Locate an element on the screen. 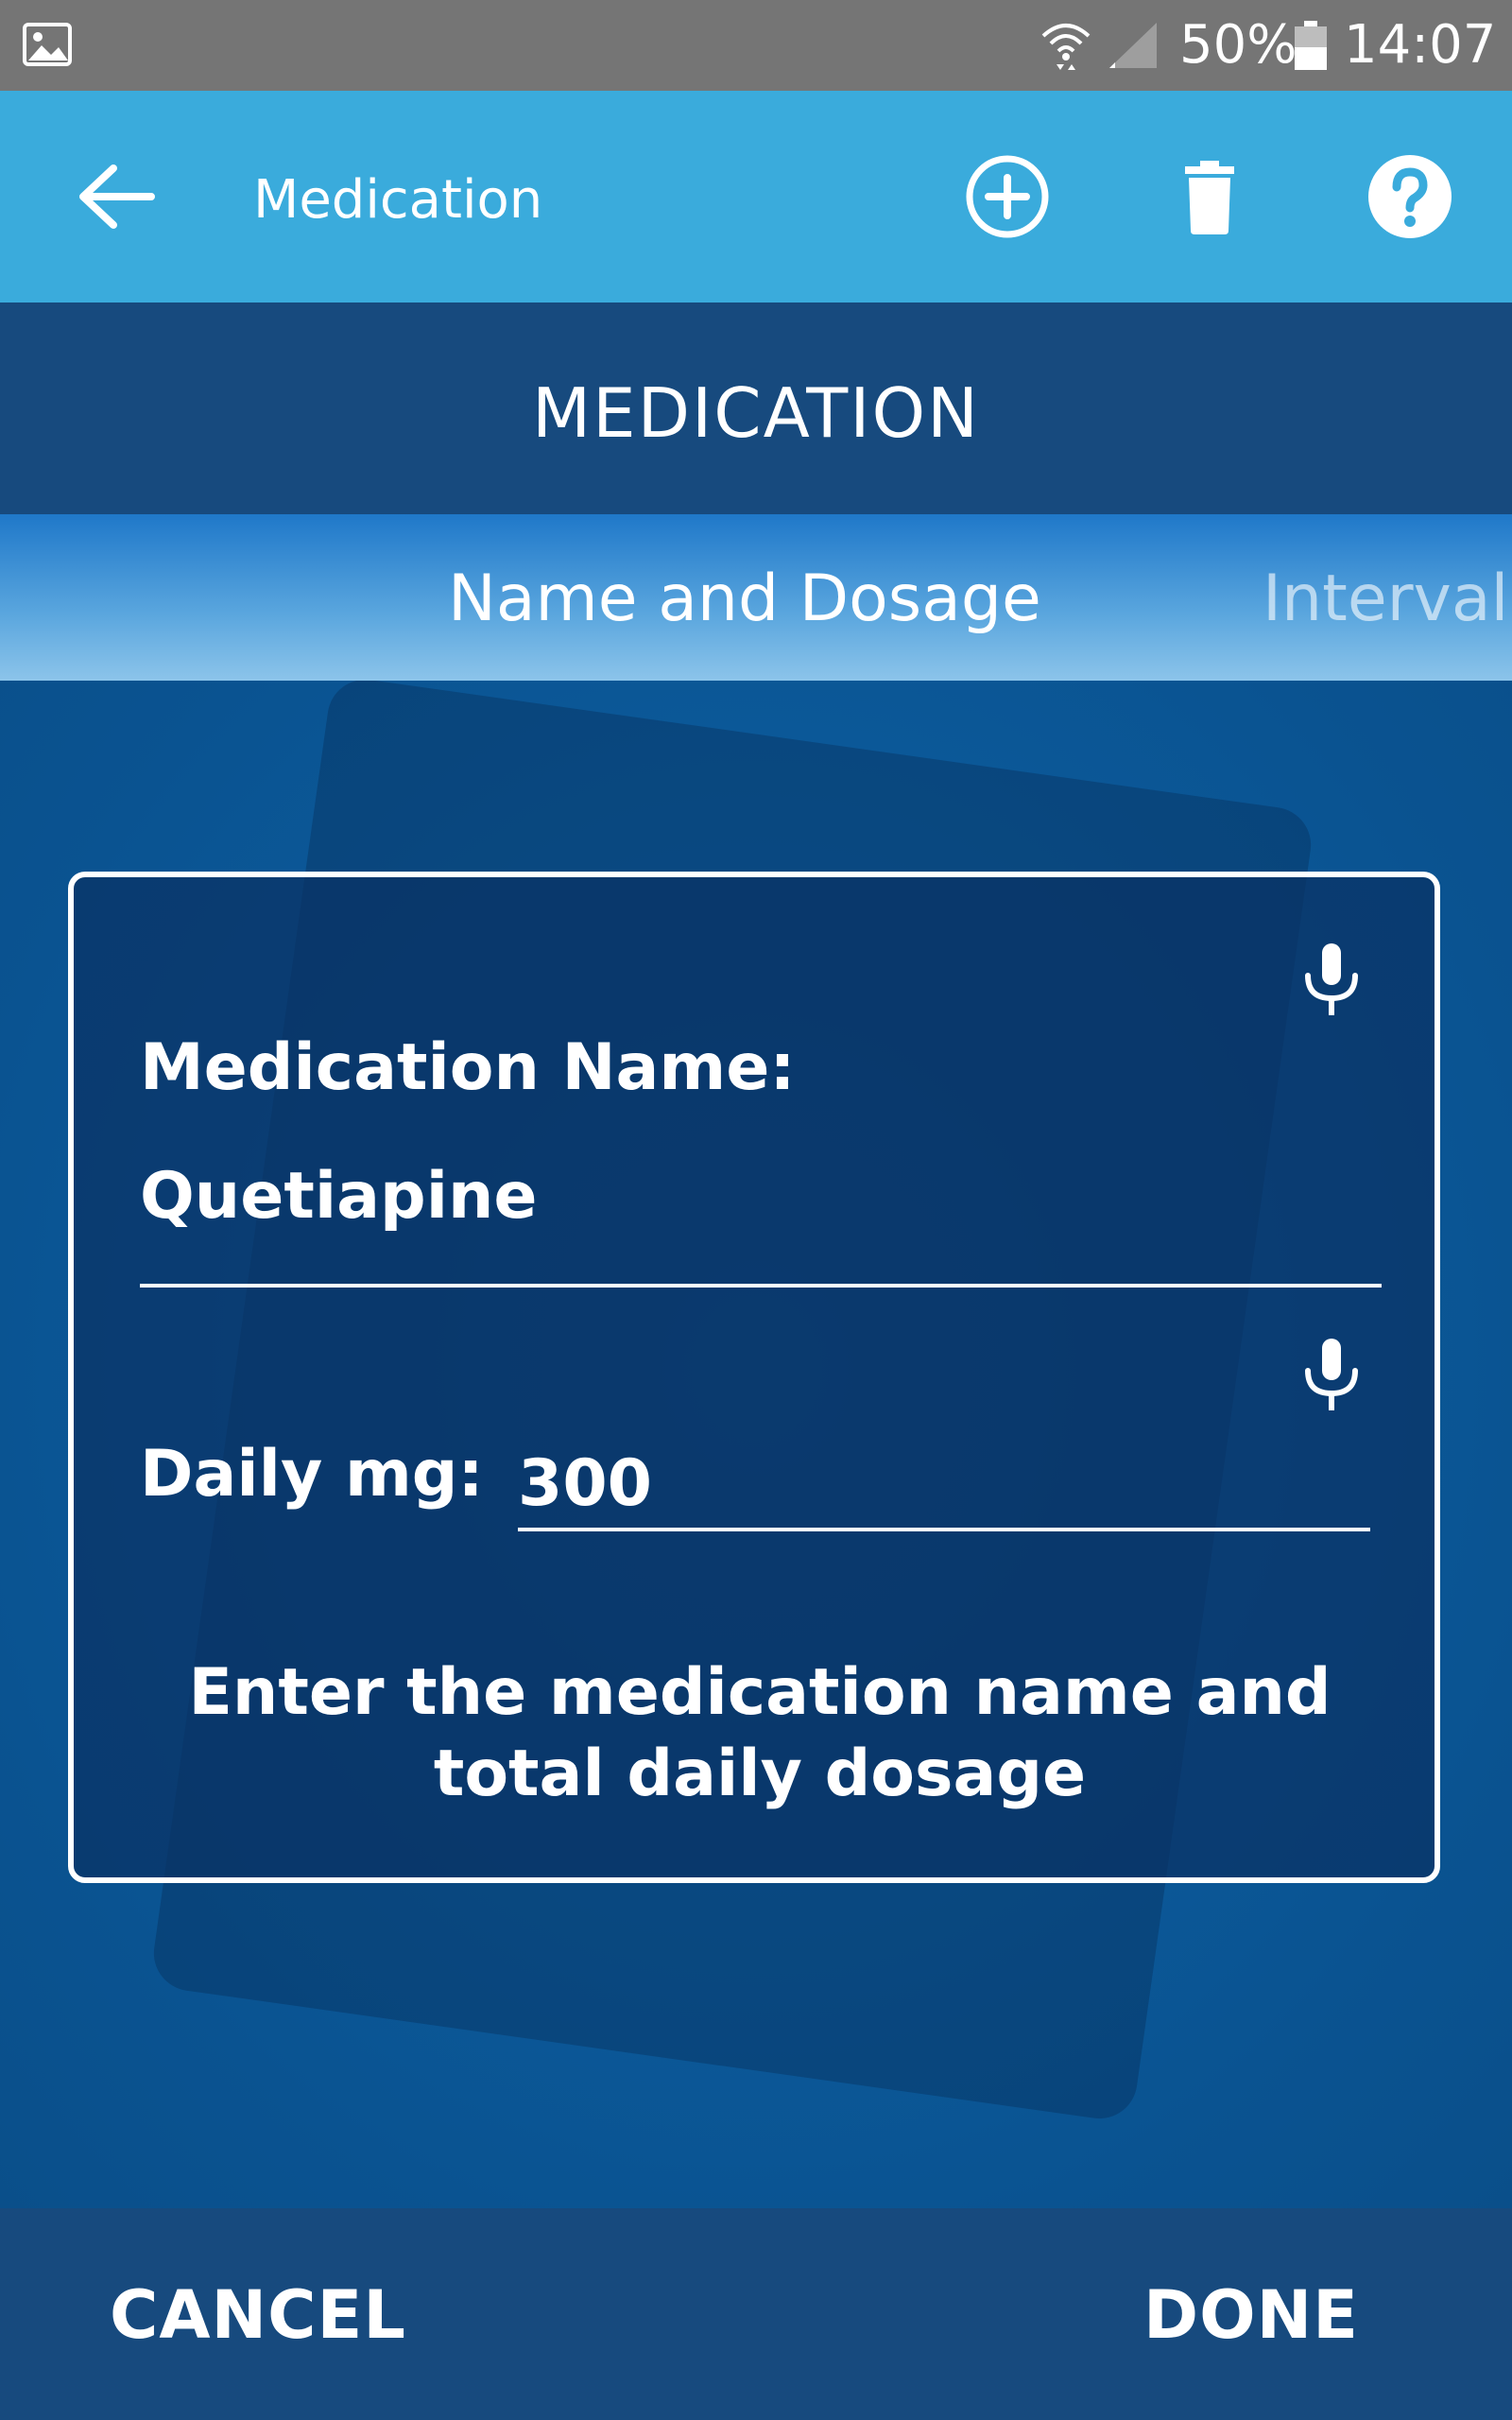 This screenshot has height=2420, width=1512. cancel-button: CANCEL is located at coordinates (258, 2315).